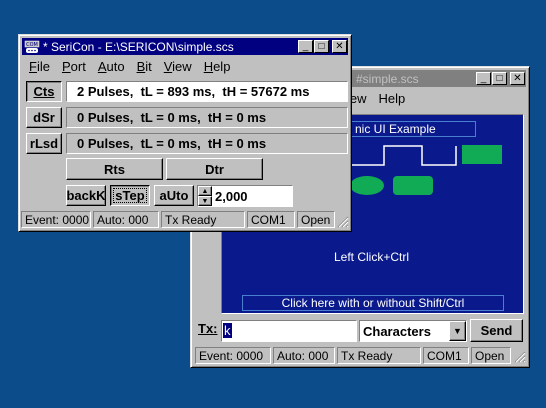 This screenshot has height=408, width=546. I want to click on step-button: sTep, so click(130, 195).